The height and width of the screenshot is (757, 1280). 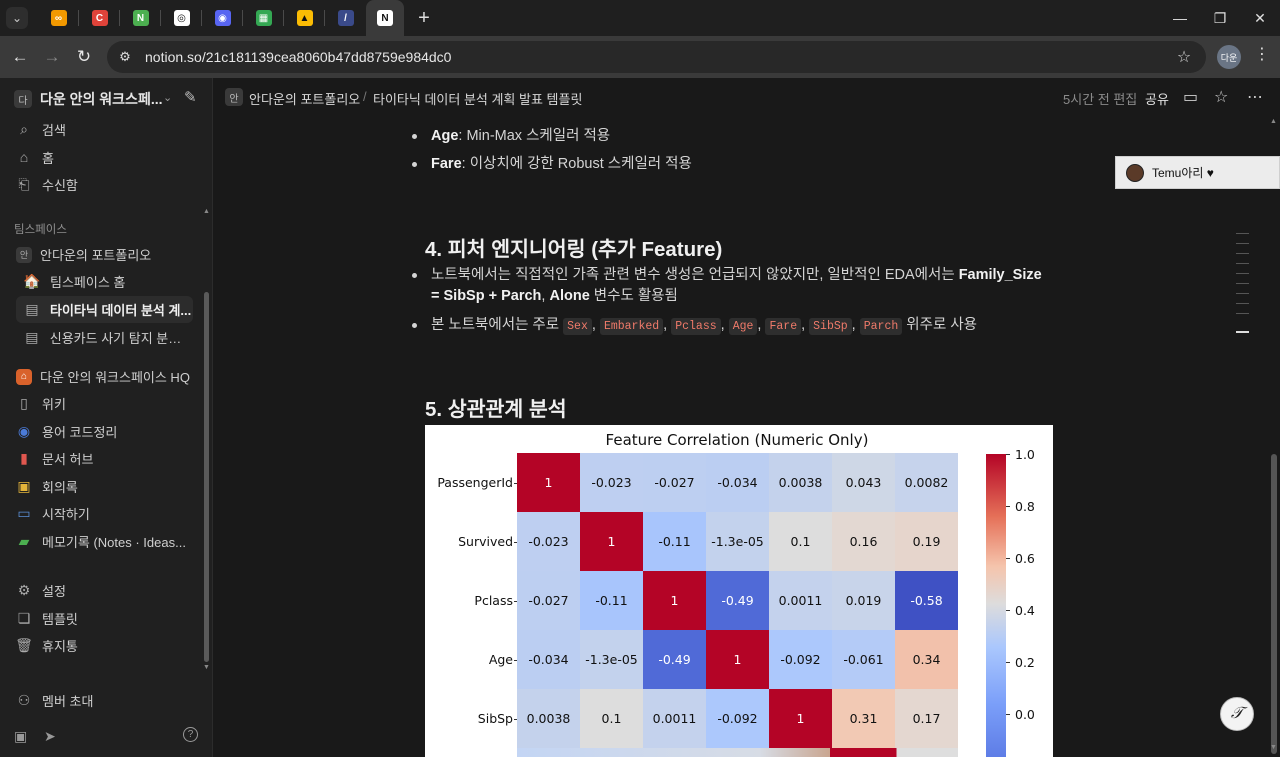 What do you see at coordinates (100, 645) in the screenshot?
I see `sidebar-item: 🗑 휴지통` at bounding box center [100, 645].